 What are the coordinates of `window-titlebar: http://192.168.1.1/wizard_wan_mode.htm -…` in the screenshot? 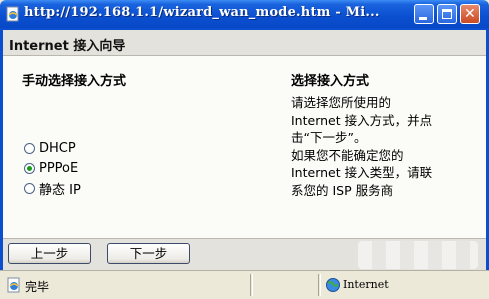 It's located at (244, 14).